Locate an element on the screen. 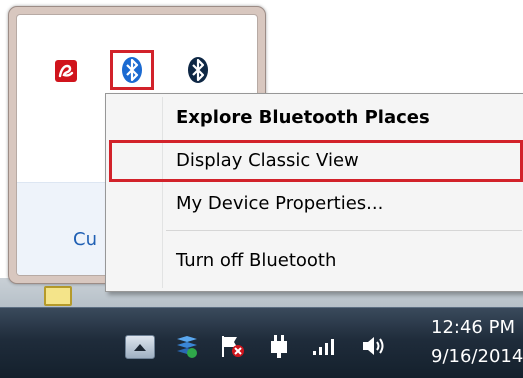 The image size is (523, 378). power-plug-icon is located at coordinates (279, 346).